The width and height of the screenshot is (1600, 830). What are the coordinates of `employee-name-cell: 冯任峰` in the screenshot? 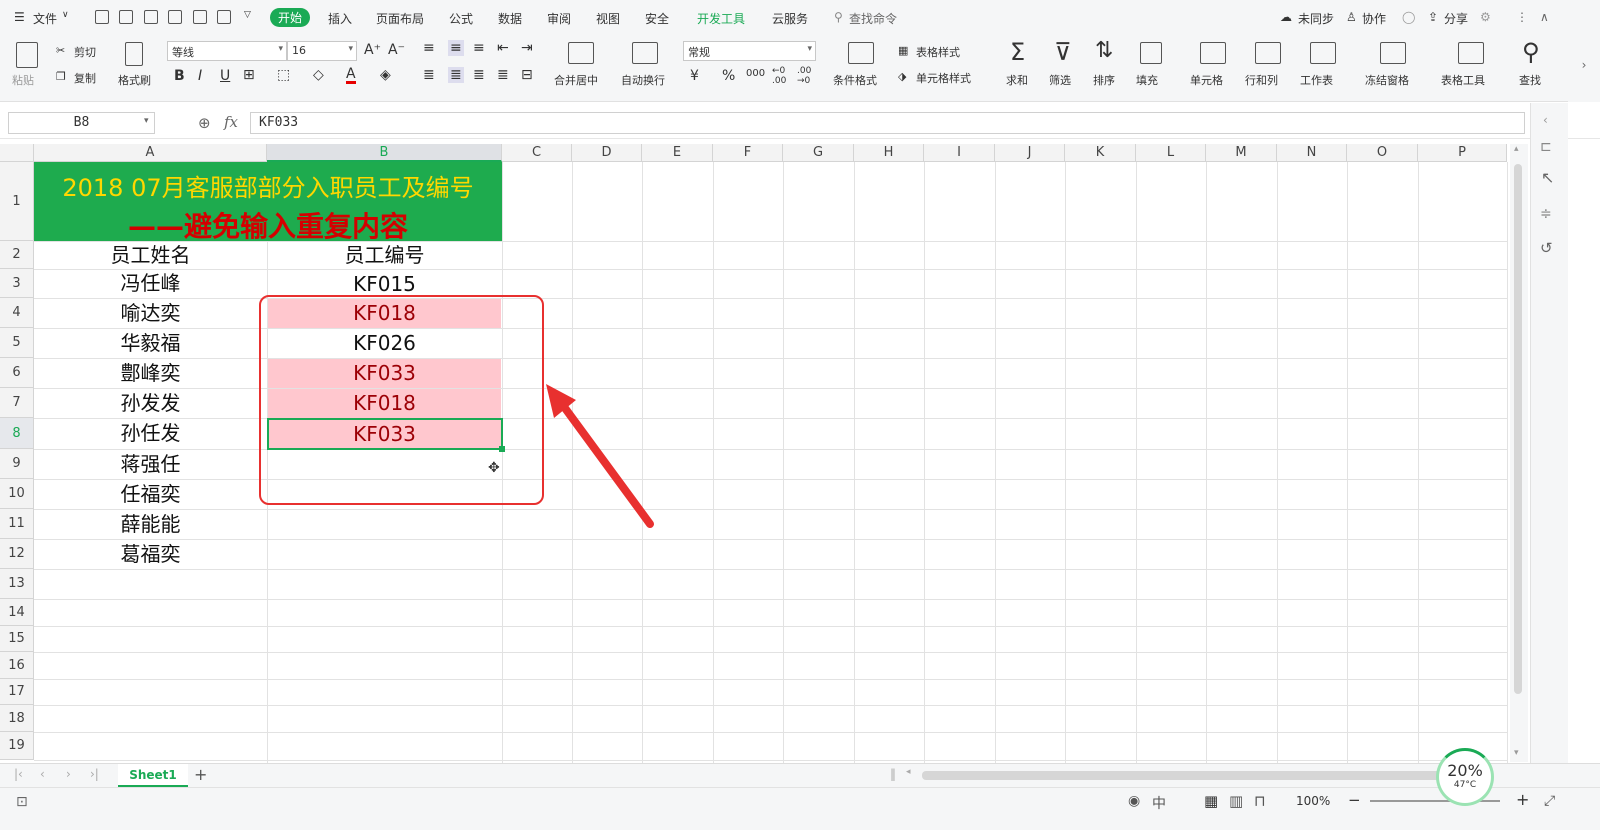 It's located at (150, 283).